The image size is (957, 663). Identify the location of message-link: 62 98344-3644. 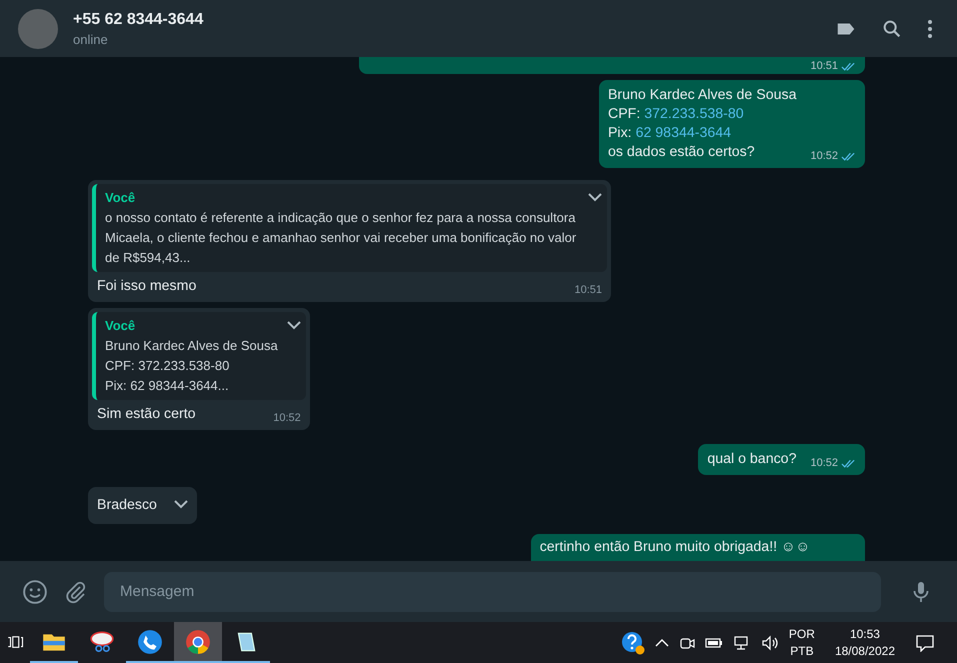
(684, 133).